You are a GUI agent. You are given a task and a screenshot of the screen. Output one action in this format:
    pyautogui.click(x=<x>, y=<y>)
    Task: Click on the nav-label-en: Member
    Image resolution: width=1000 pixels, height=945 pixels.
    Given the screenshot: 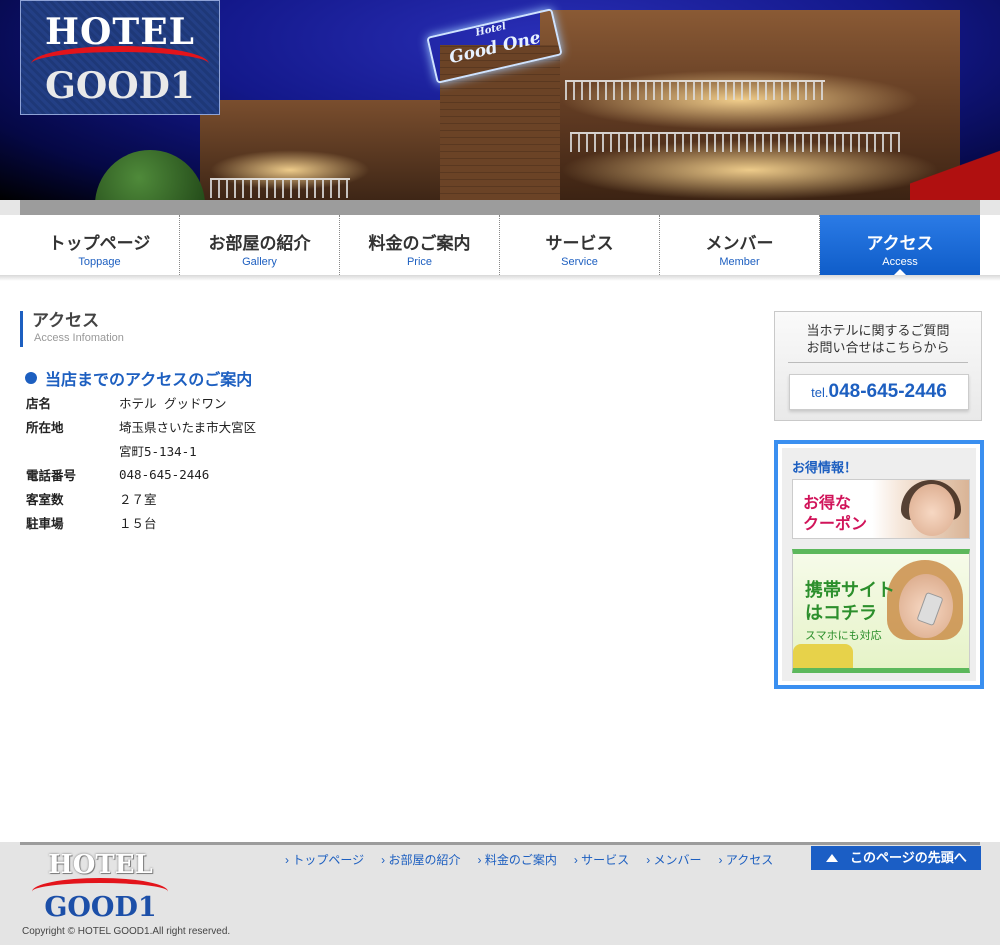 What is the action you would take?
    pyautogui.click(x=739, y=262)
    